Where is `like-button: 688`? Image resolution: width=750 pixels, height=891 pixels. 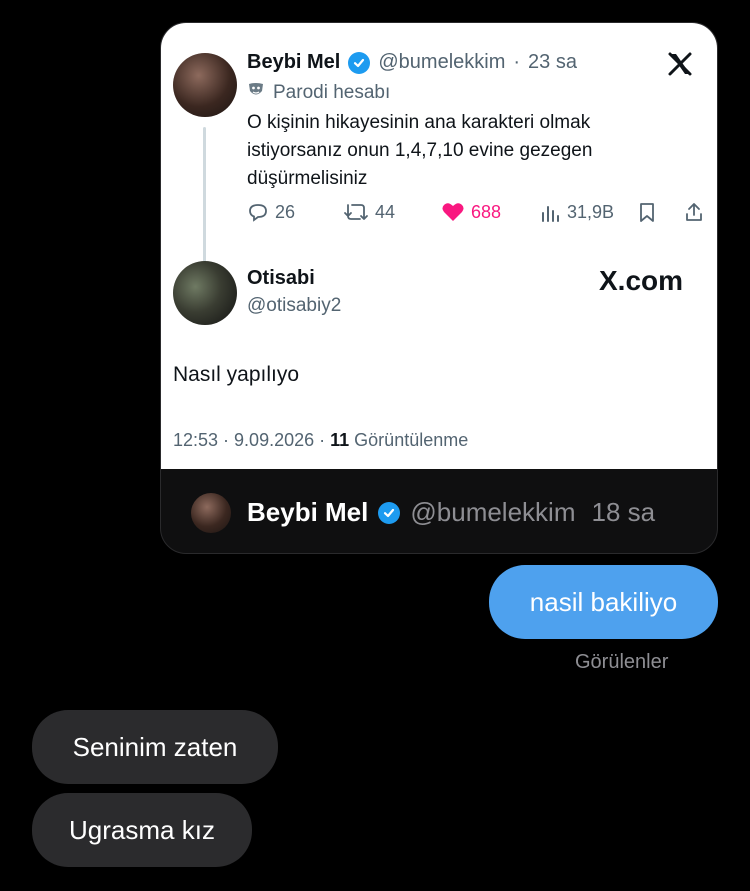 like-button: 688 is located at coordinates (471, 212).